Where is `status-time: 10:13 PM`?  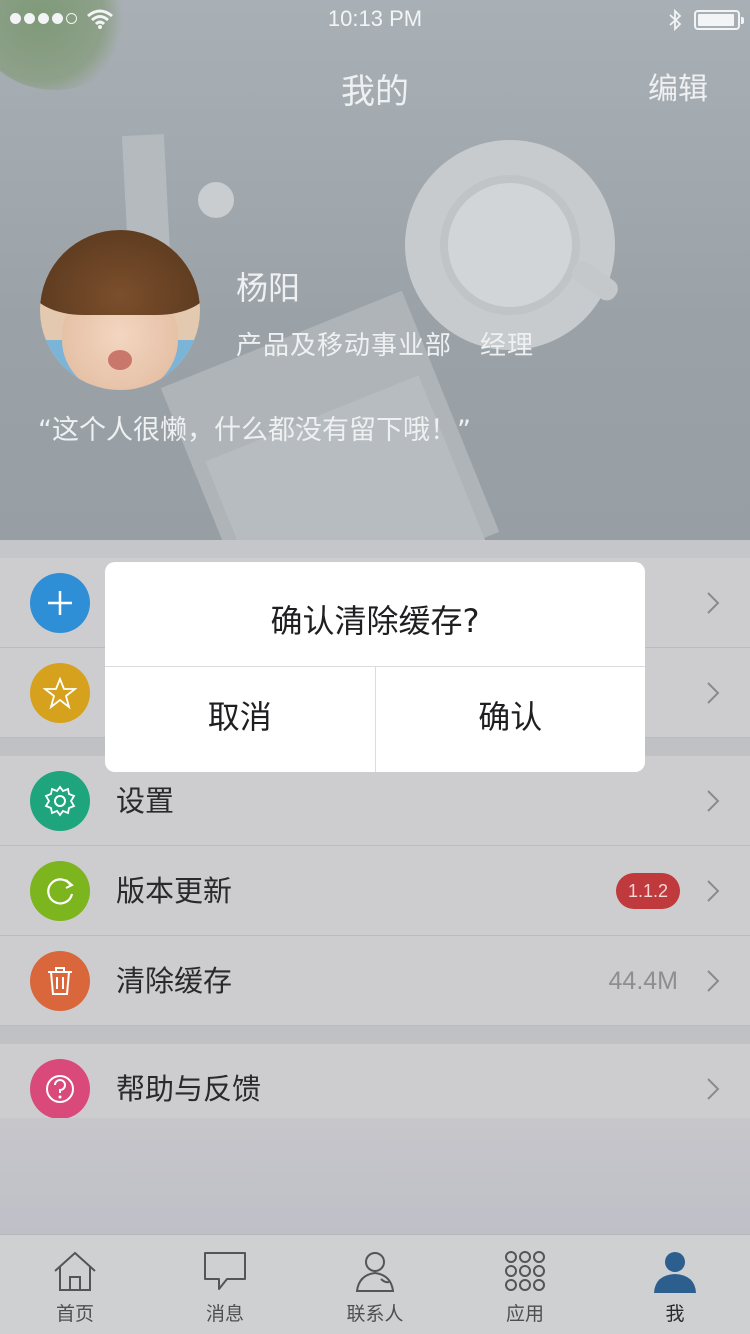 status-time: 10:13 PM is located at coordinates (375, 18).